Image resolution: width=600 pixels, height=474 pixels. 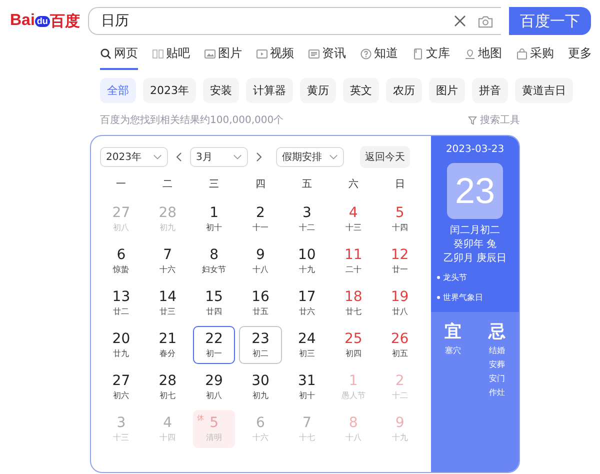 What do you see at coordinates (171, 56) in the screenshot?
I see `search-tab: 贴吧` at bounding box center [171, 56].